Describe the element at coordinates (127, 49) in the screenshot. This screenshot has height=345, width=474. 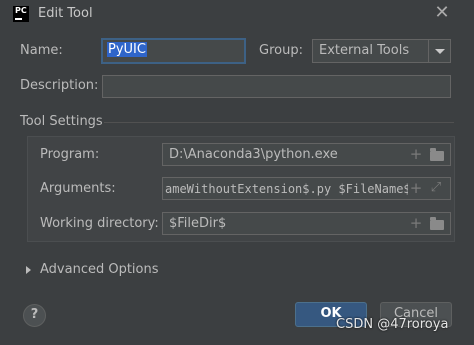
I see `name-input-value: PyUIC` at that location.